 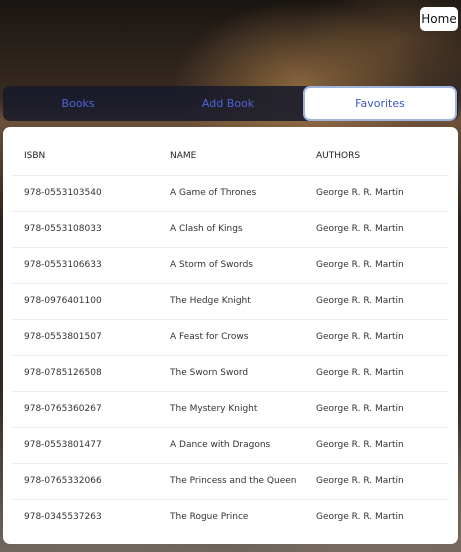 I want to click on column-header-name: NAME, so click(x=231, y=151).